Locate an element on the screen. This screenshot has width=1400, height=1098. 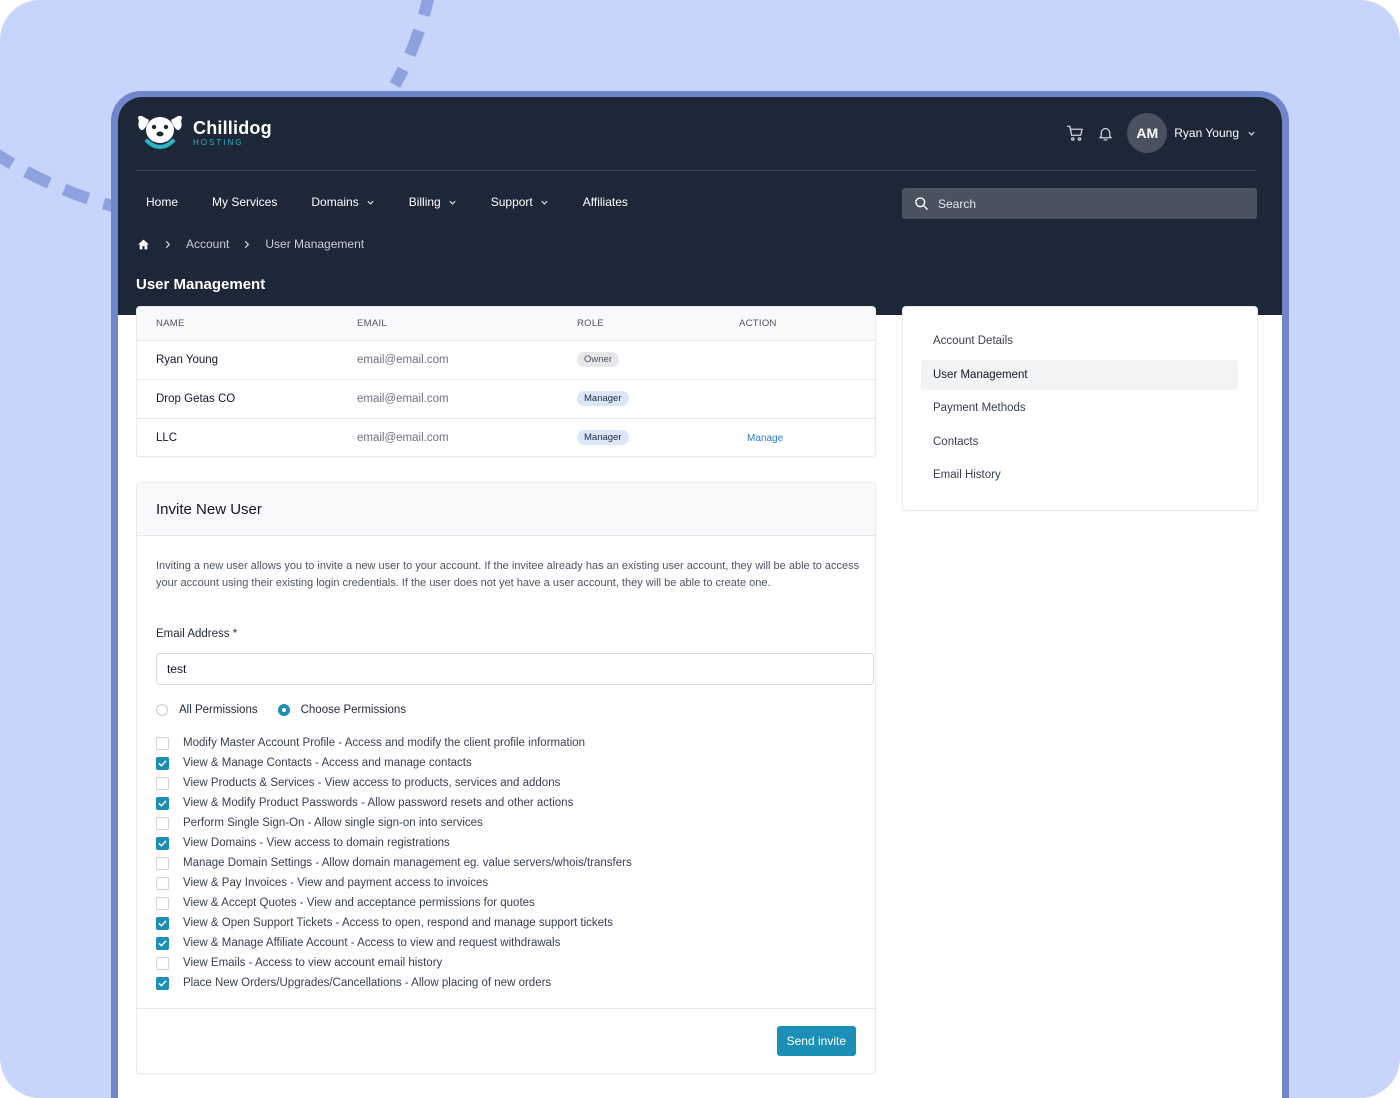
table-header: NAME EMAIL ROLE ACTION is located at coordinates (506, 324).